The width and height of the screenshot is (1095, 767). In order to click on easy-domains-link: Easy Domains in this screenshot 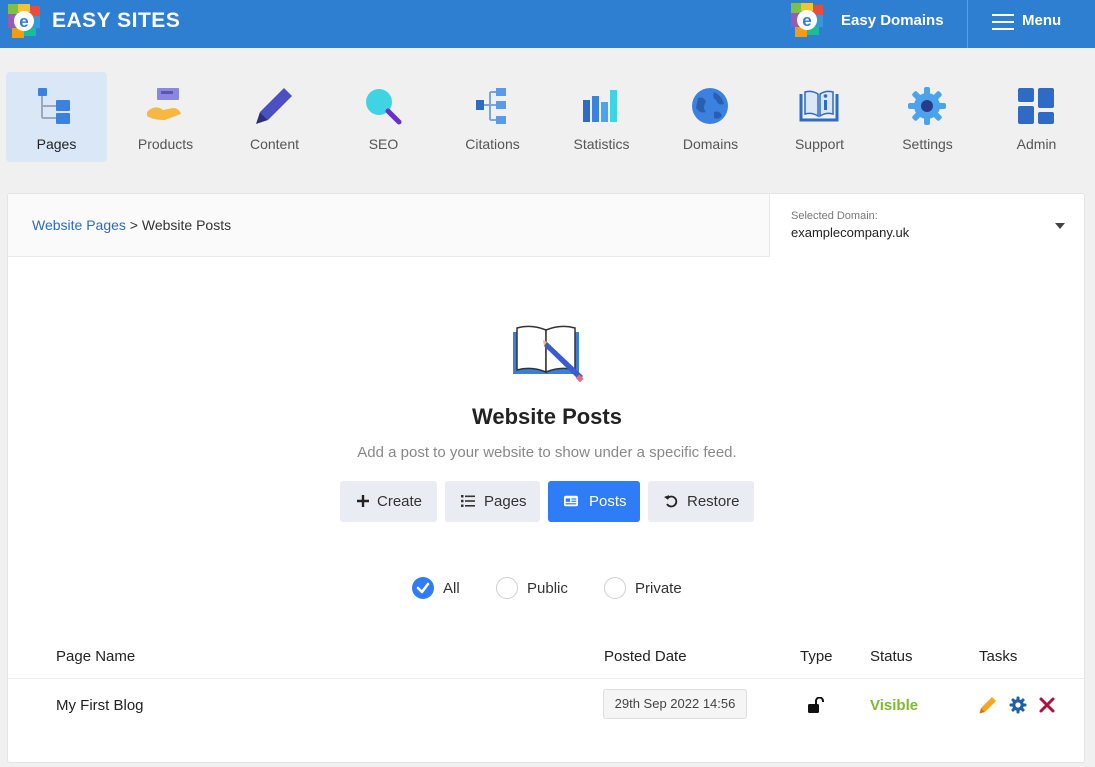, I will do `click(892, 20)`.